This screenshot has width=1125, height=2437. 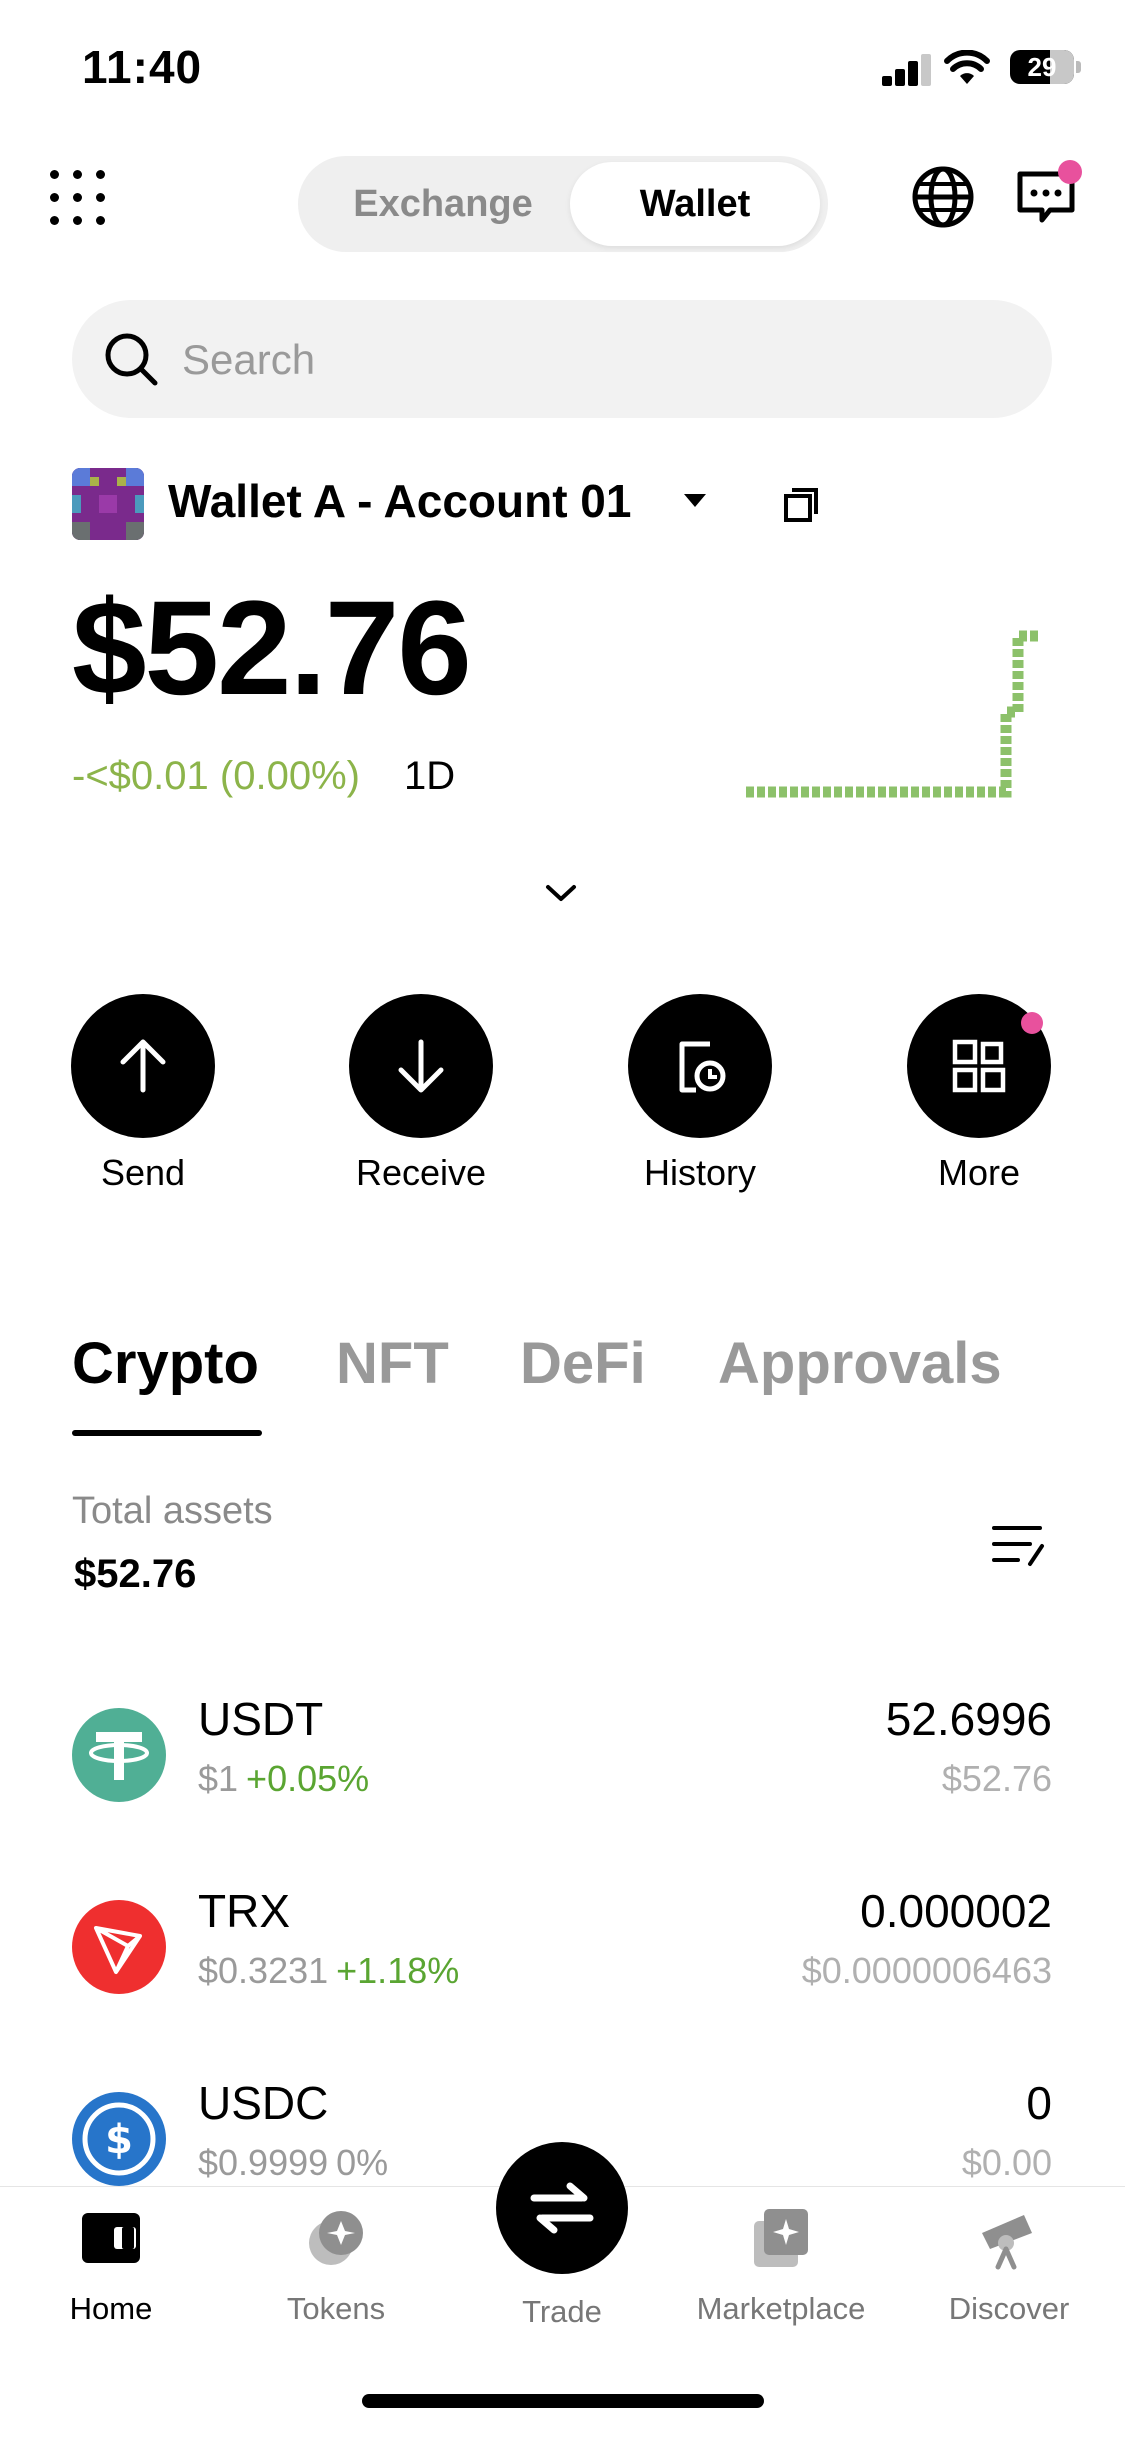 I want to click on nav-marketplace: Marketplace, so click(x=781, y=2266).